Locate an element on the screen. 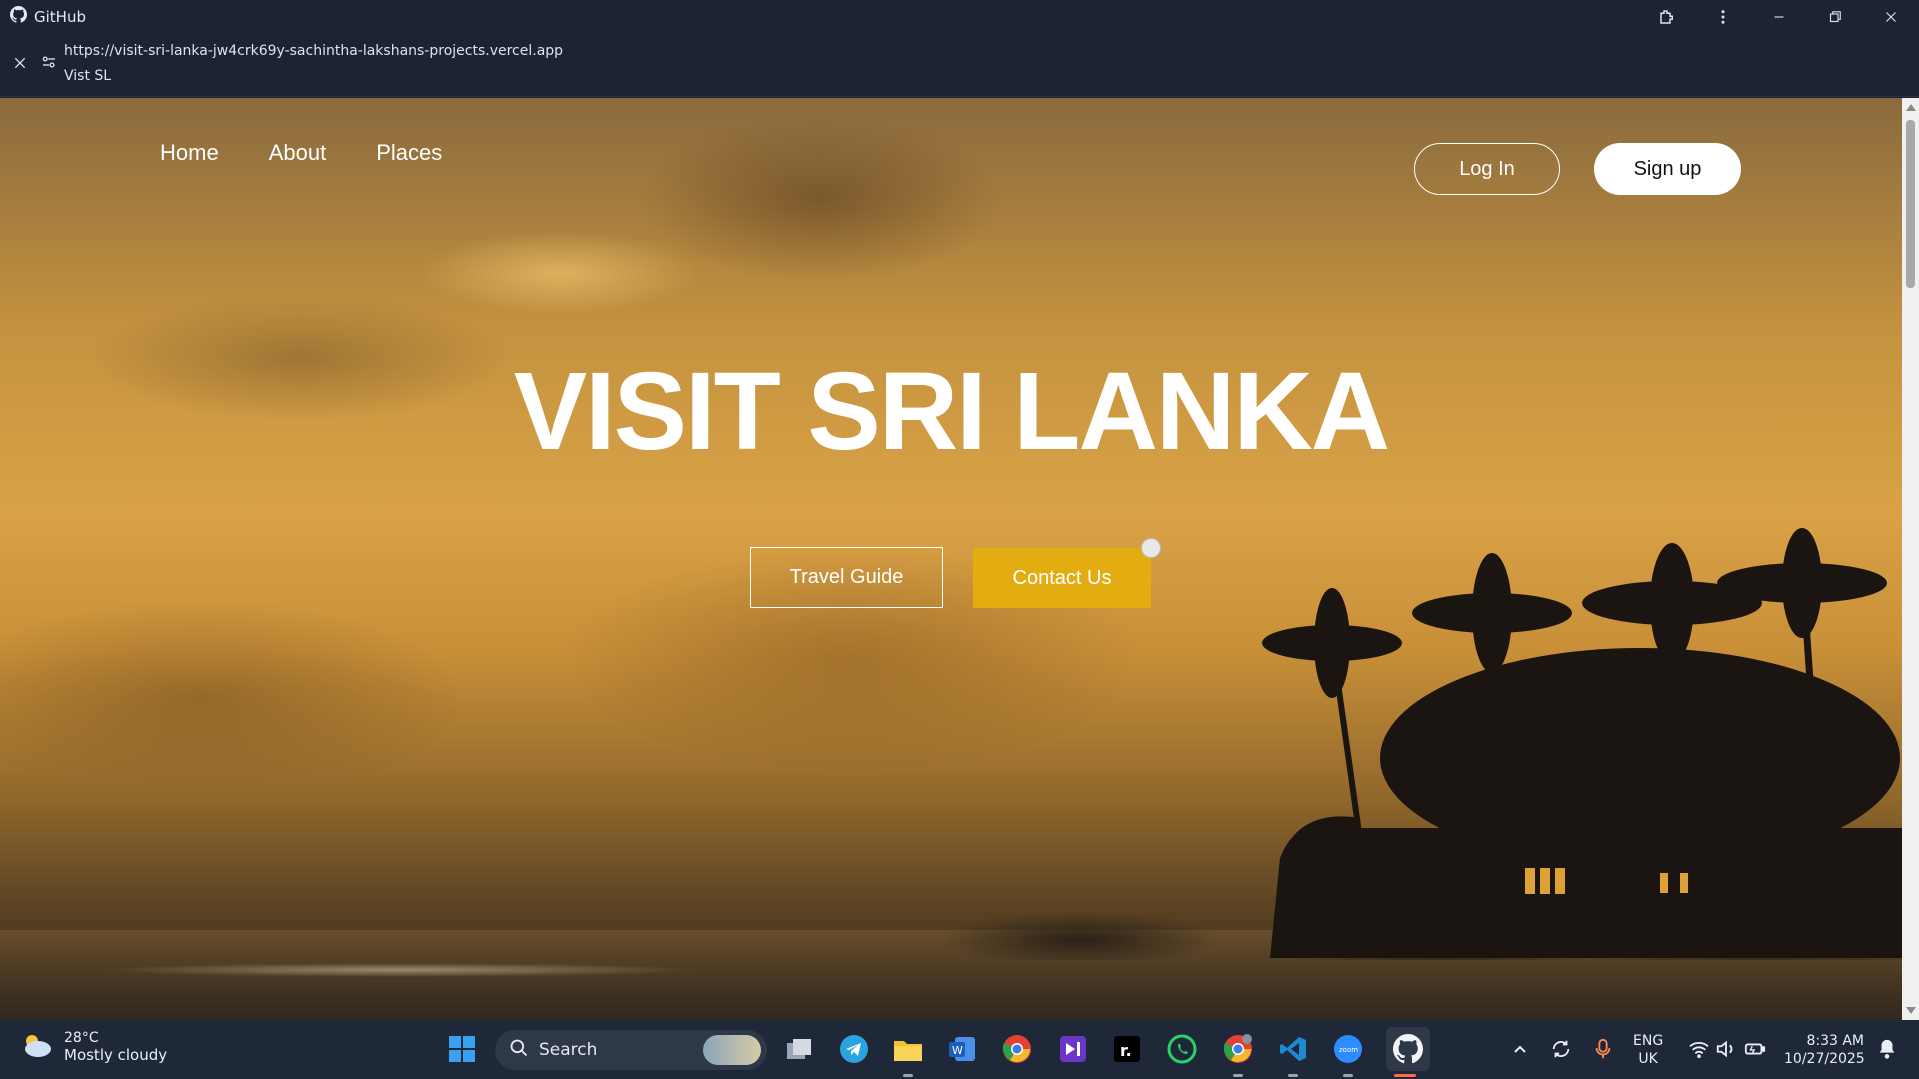  github-desktop-active-indicator is located at coordinates (1405, 1075).